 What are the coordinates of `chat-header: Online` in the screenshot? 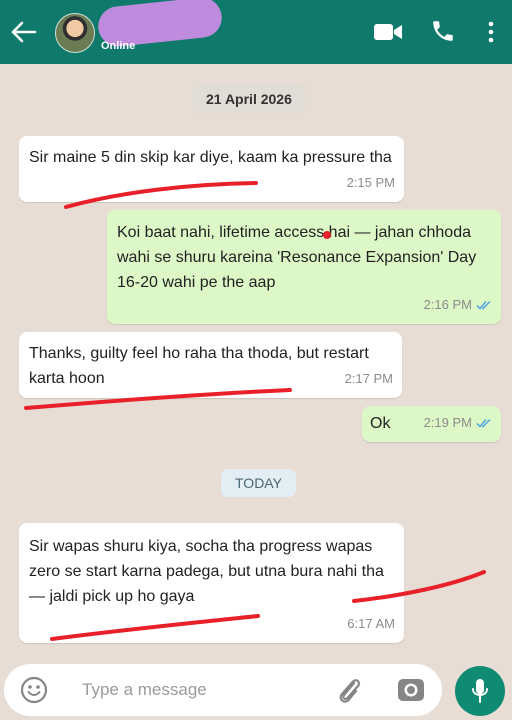 It's located at (256, 32).